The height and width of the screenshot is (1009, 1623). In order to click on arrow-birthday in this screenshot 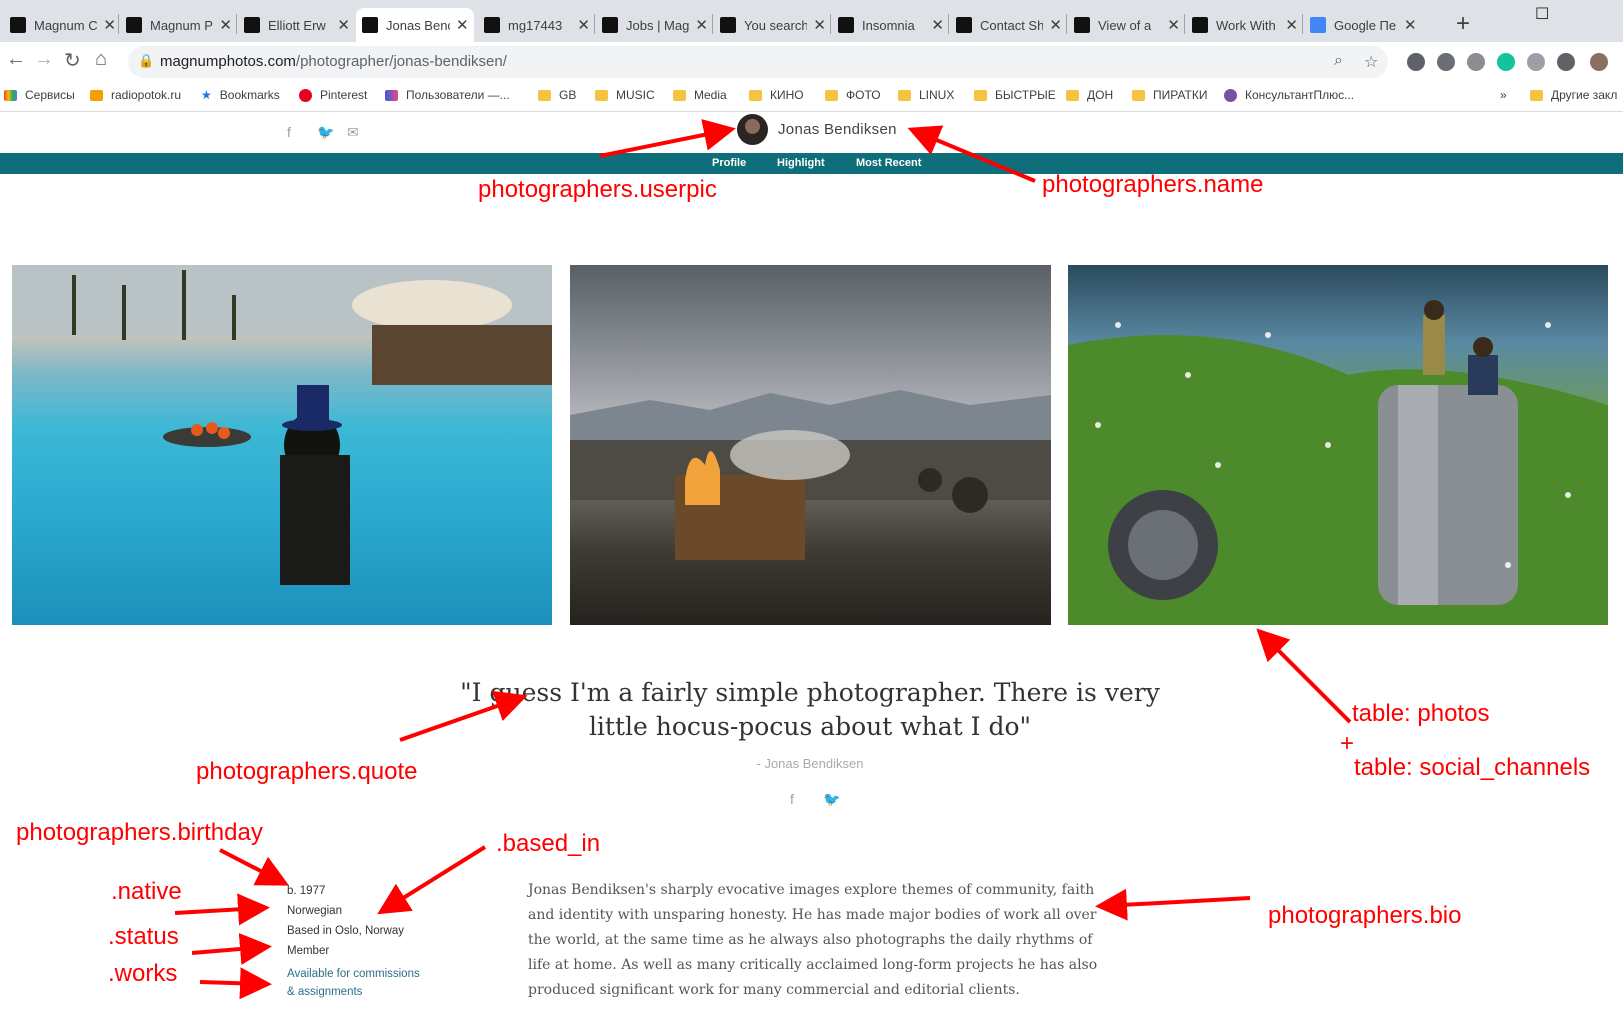, I will do `click(254, 867)`.